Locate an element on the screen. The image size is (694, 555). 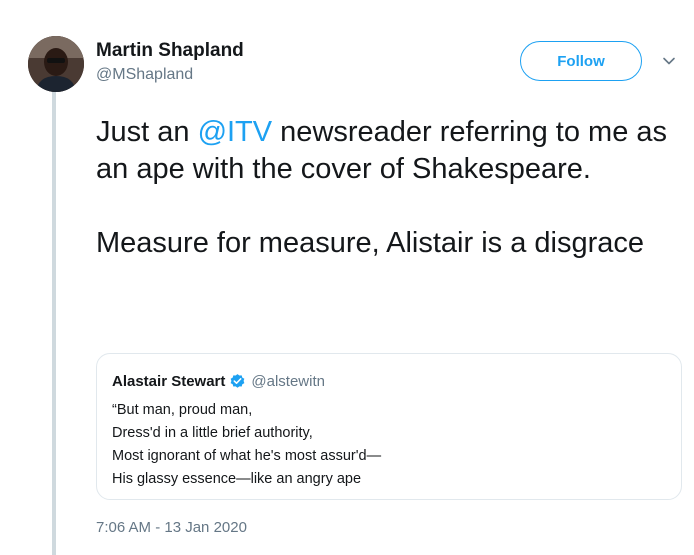
quoted-line: Most ignorant of what he's most assur'd— is located at coordinates (247, 456).